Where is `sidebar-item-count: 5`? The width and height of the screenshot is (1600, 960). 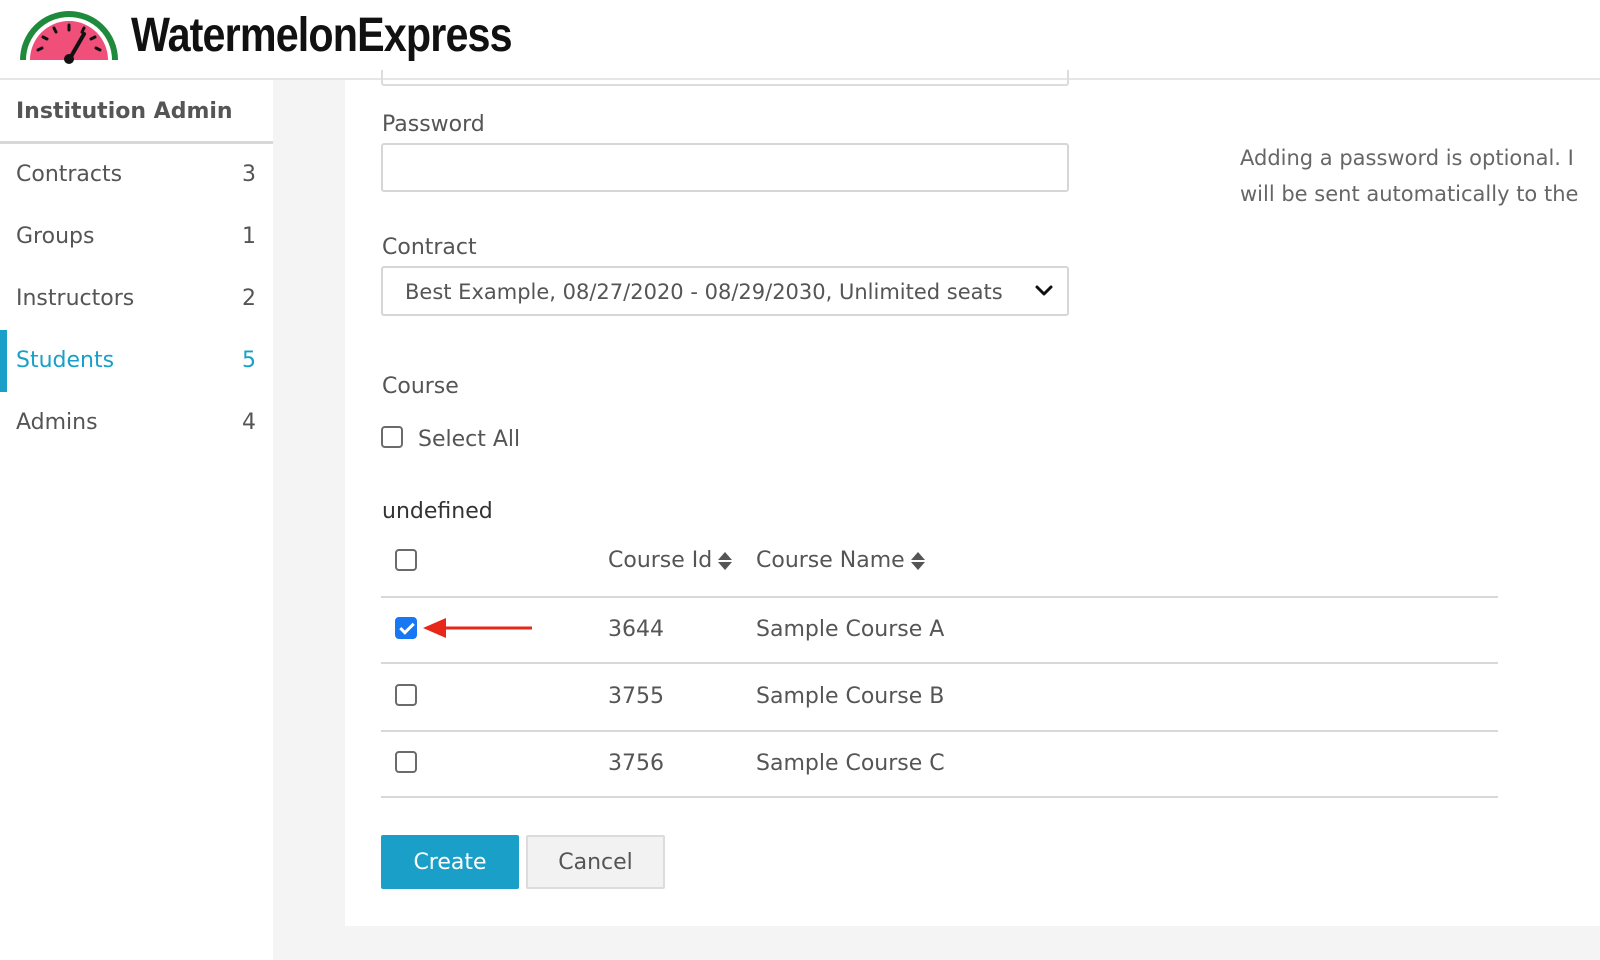
sidebar-item-count: 5 is located at coordinates (249, 360).